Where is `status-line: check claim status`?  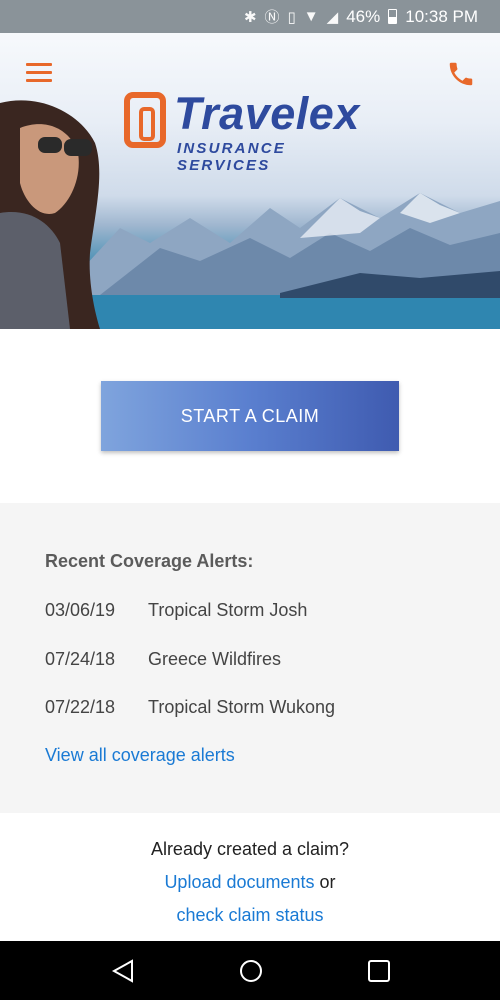
status-line: check claim status is located at coordinates (250, 915).